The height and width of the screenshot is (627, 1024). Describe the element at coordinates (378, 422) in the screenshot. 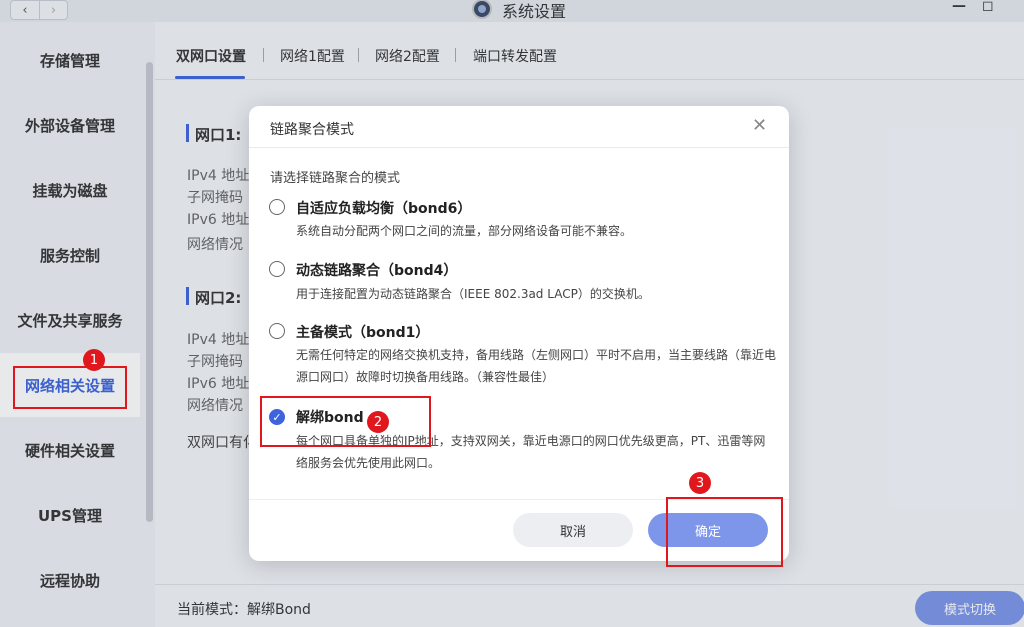

I see `annotation-badge-2: 2` at that location.